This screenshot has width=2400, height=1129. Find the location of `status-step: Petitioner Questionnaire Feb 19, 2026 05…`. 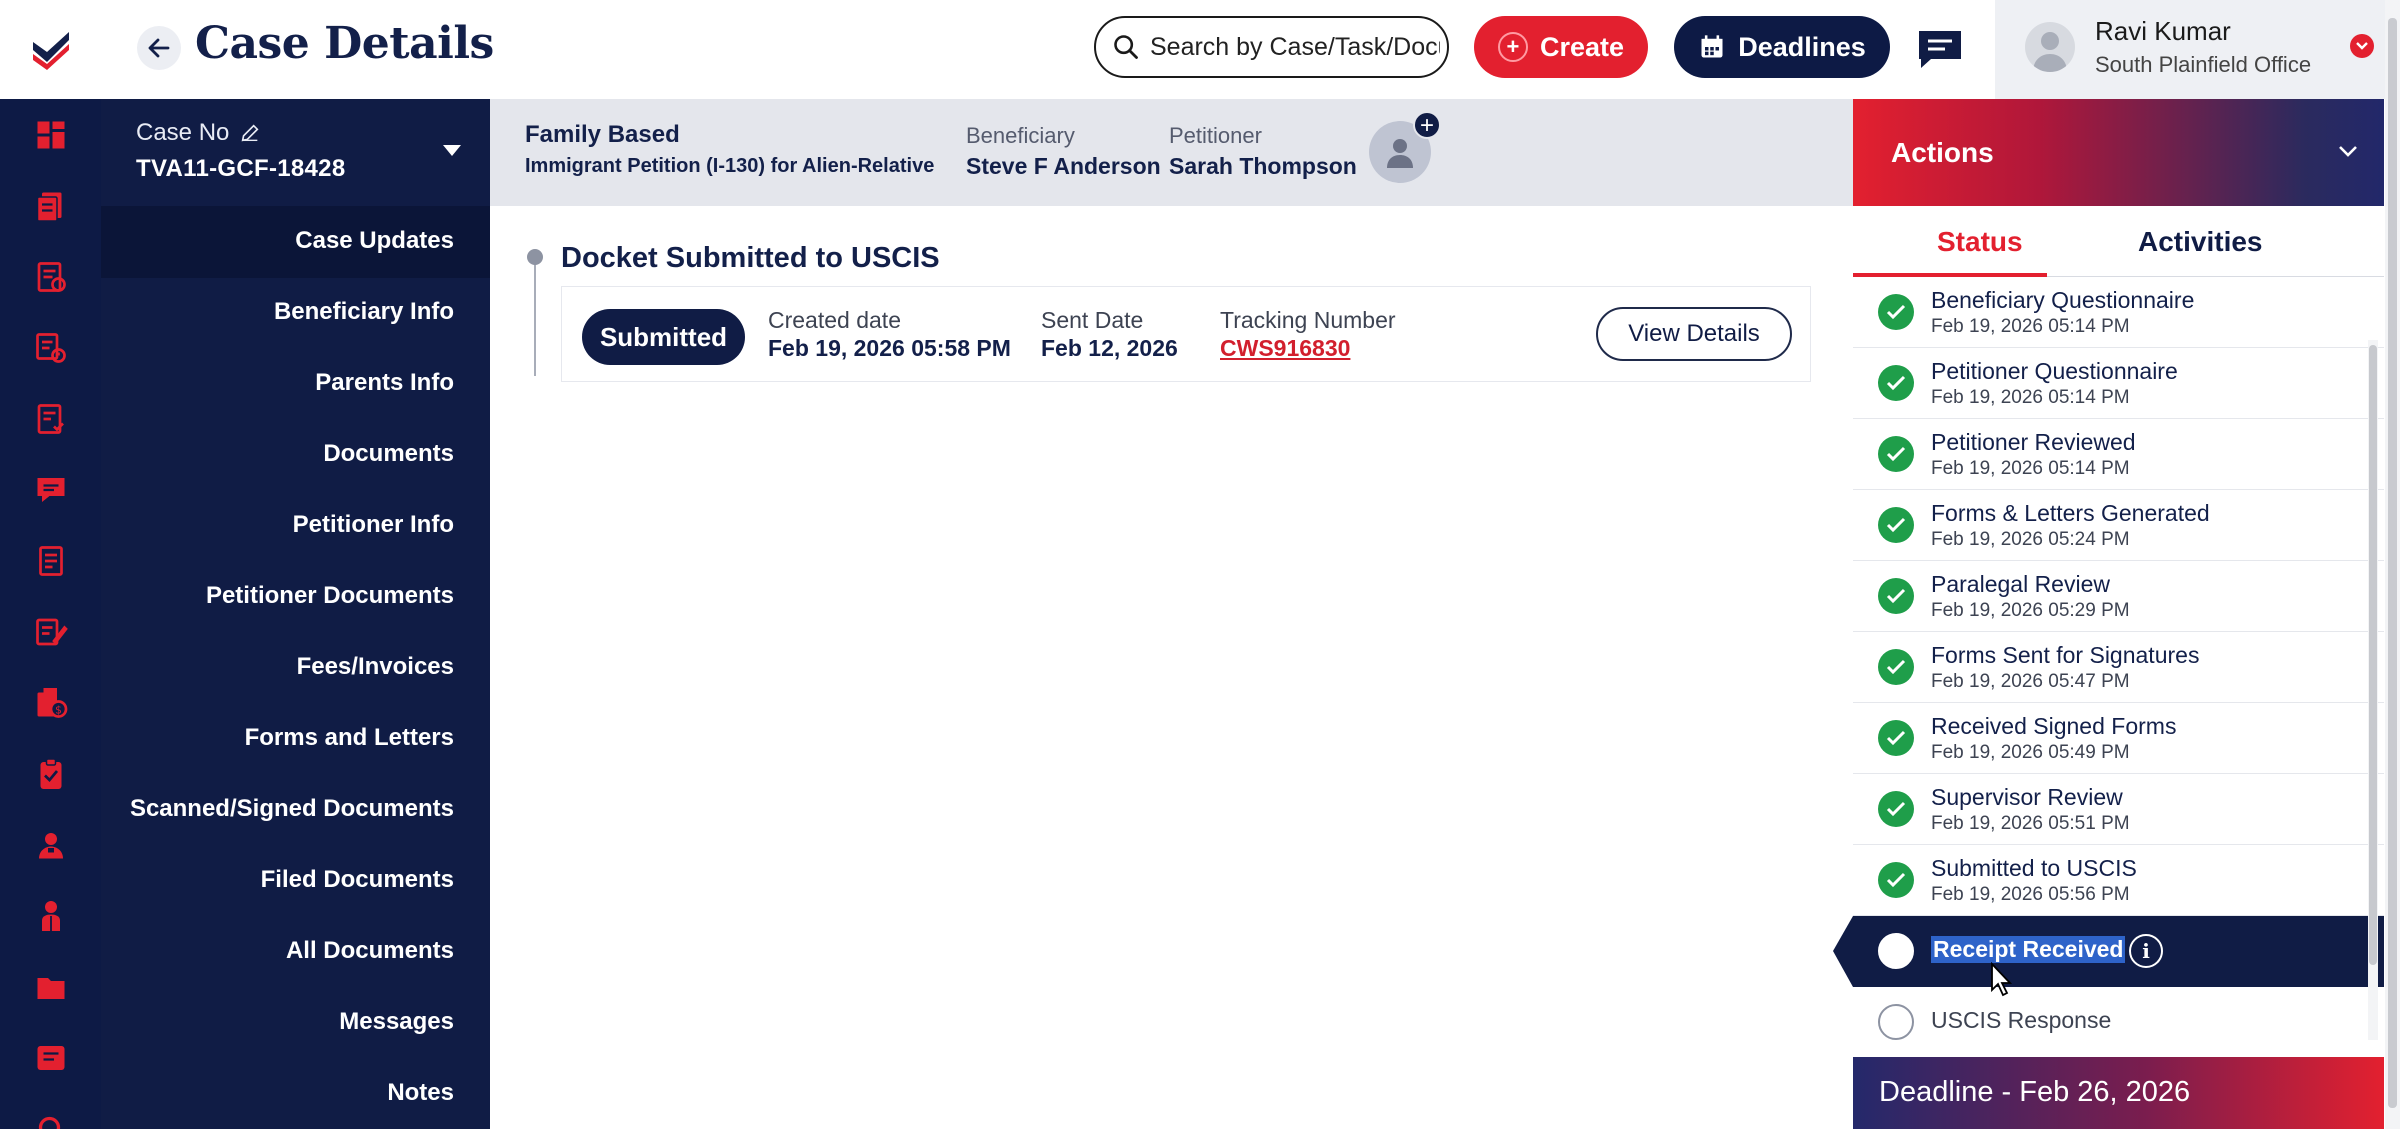

status-step: Petitioner Questionnaire Feb 19, 2026 05… is located at coordinates (2118, 383).